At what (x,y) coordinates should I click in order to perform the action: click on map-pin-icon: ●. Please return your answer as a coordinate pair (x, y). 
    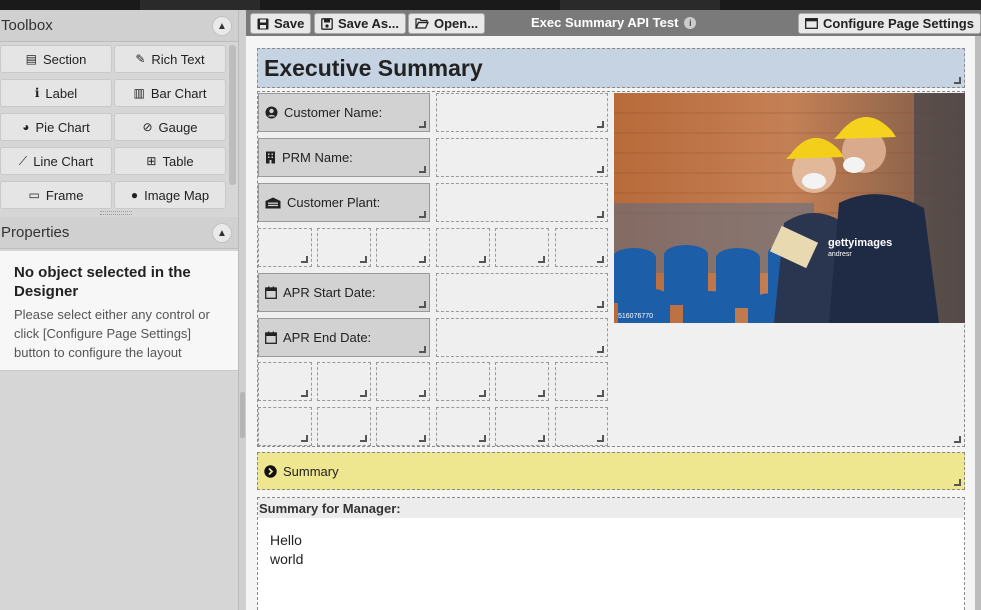
    Looking at the image, I should click on (134, 195).